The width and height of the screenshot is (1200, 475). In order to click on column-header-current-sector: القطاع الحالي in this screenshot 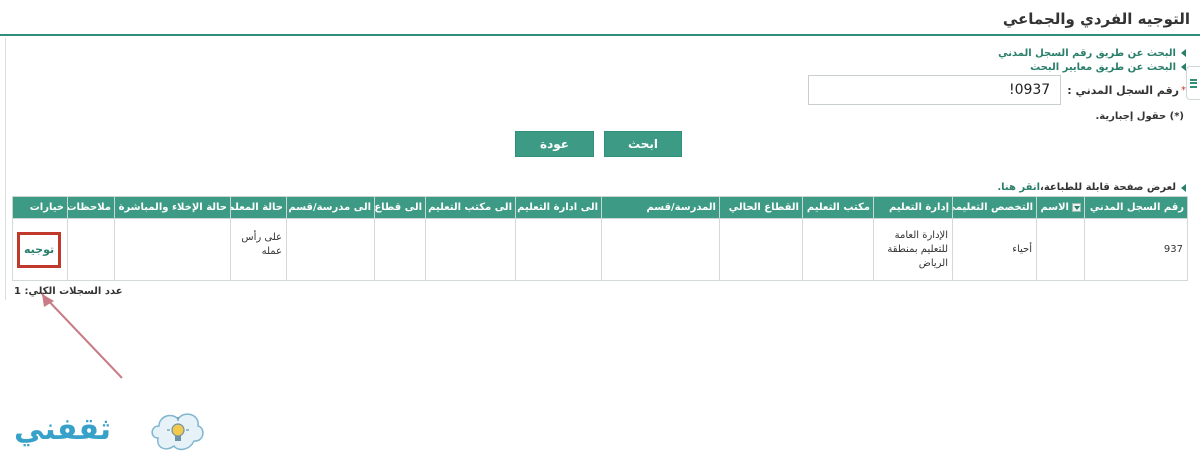, I will do `click(761, 207)`.